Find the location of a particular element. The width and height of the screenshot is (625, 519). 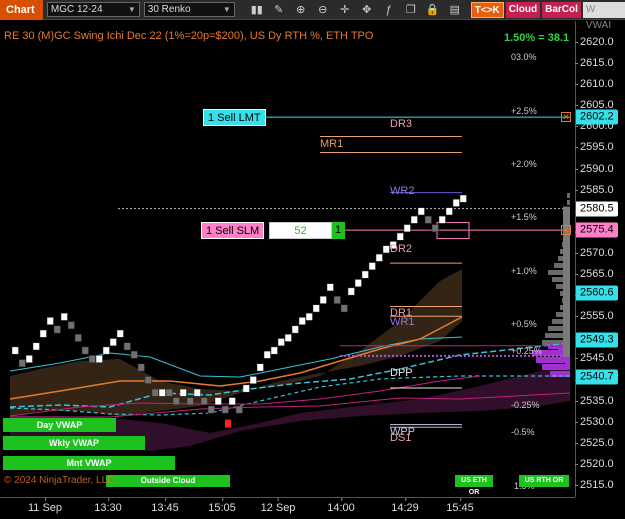

clone-icon: ❐ is located at coordinates (411, 10).